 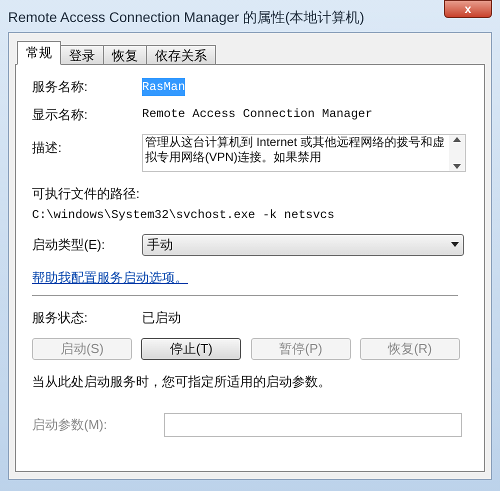 What do you see at coordinates (257, 115) in the screenshot?
I see `field-value: Remote Access Connection Manager` at bounding box center [257, 115].